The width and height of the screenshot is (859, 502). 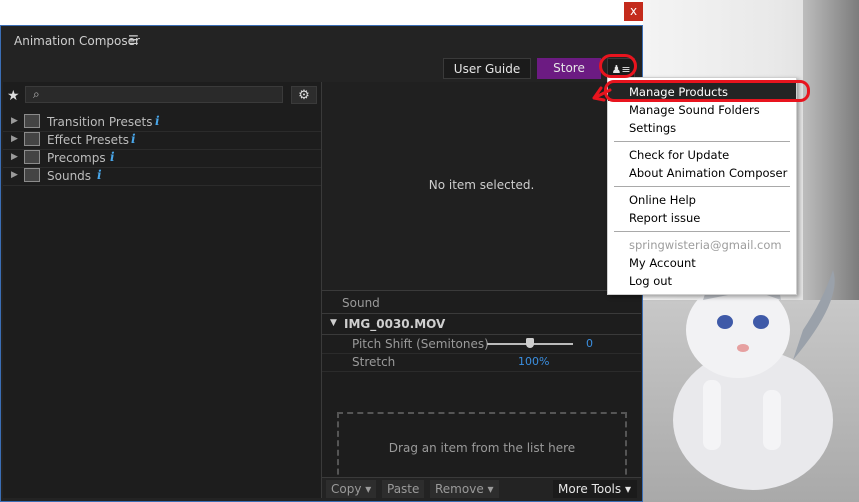 What do you see at coordinates (395, 324) in the screenshot?
I see `sound-file-name: IMG_0030.MOV` at bounding box center [395, 324].